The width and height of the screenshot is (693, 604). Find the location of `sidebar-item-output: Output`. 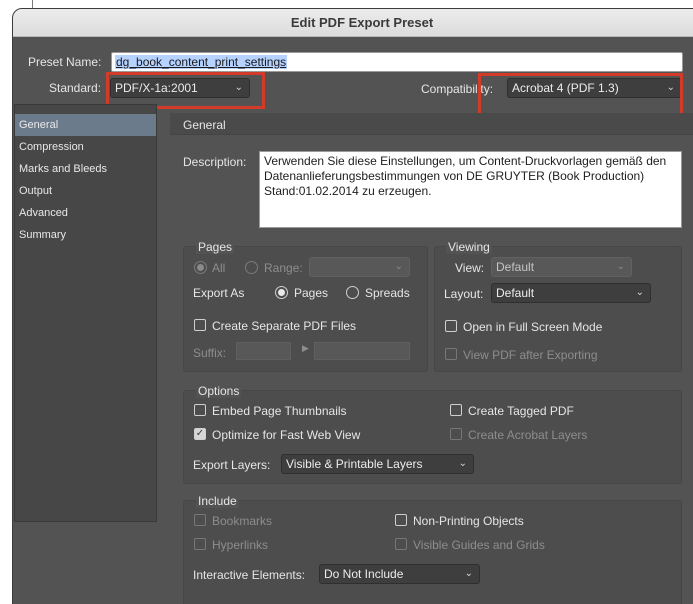

sidebar-item-output: Output is located at coordinates (85, 191).